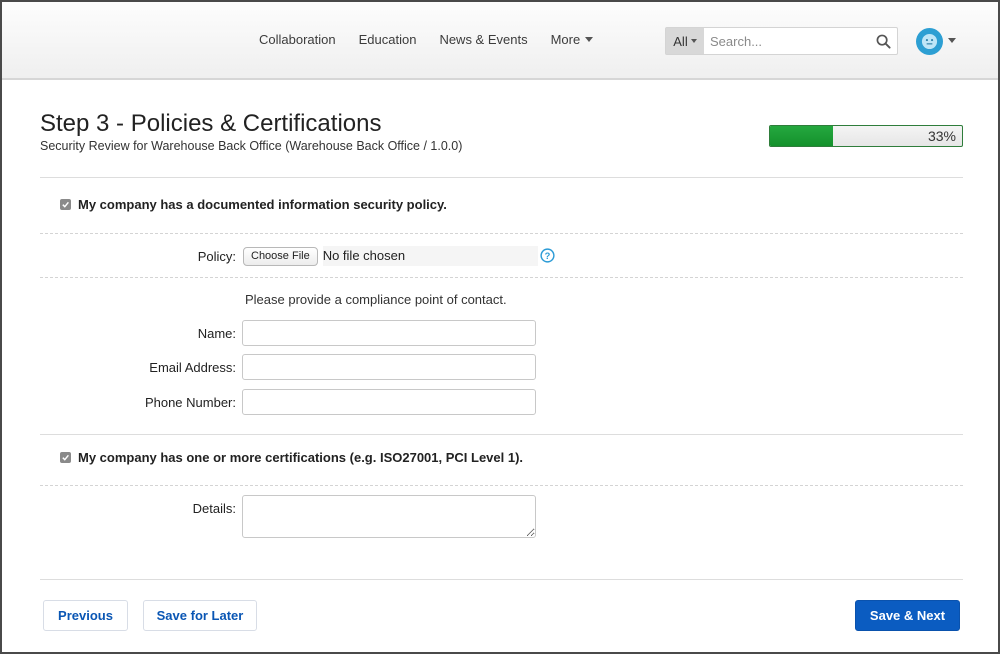  Describe the element at coordinates (802, 136) in the screenshot. I see `progress-bar-fill` at that location.